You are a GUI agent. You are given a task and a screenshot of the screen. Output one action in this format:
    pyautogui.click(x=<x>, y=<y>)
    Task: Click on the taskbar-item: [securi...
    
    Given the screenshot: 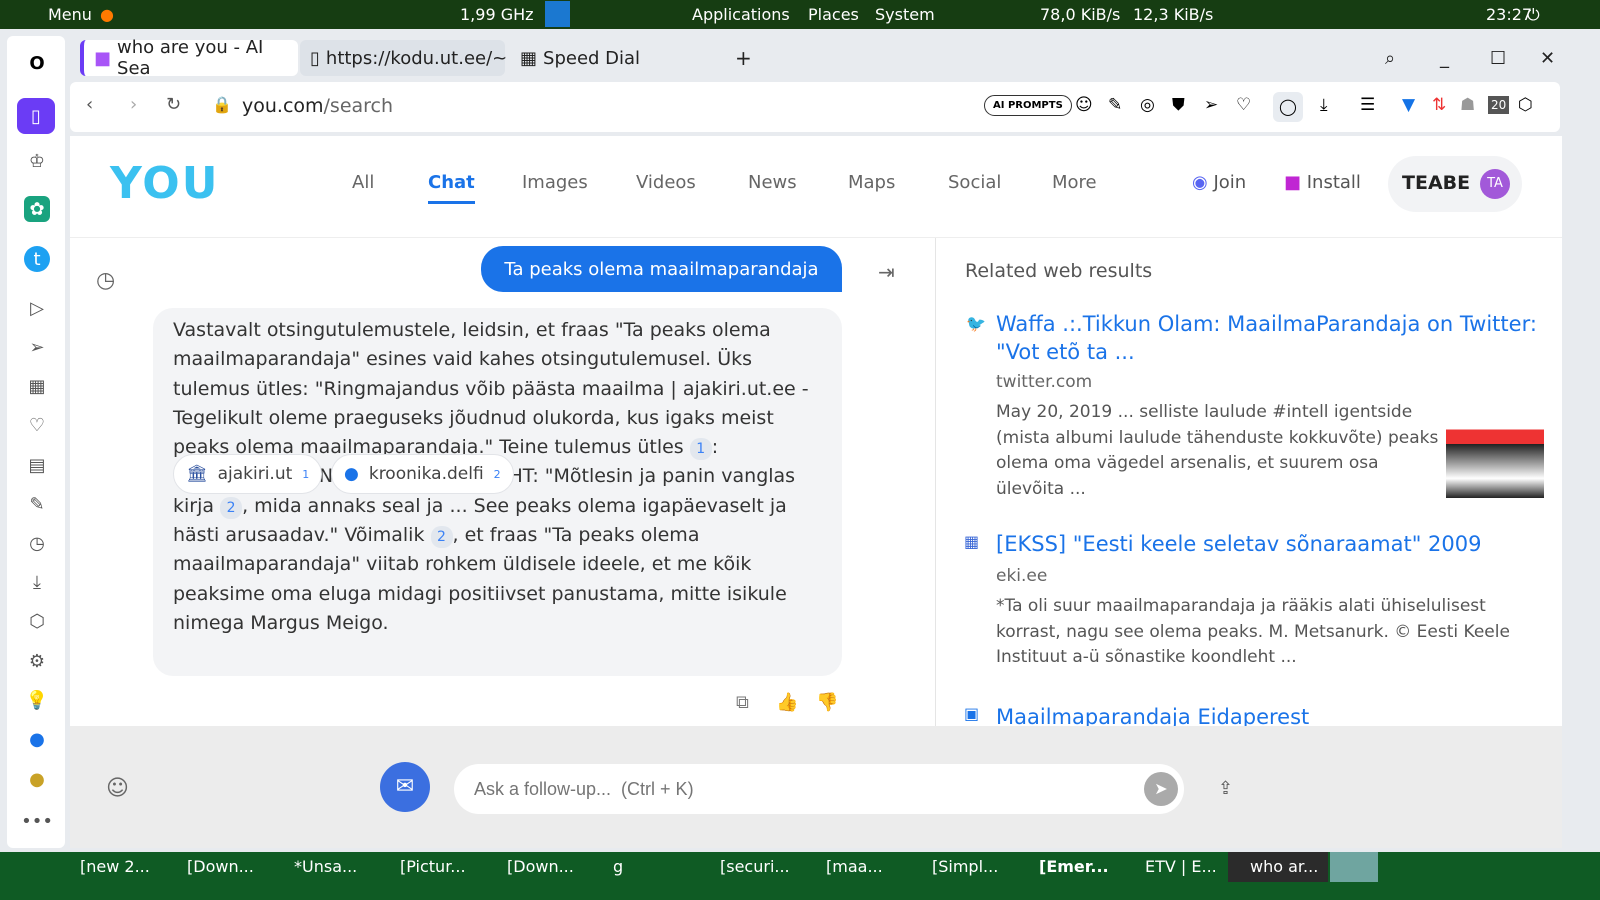 What is the action you would take?
    pyautogui.click(x=755, y=866)
    